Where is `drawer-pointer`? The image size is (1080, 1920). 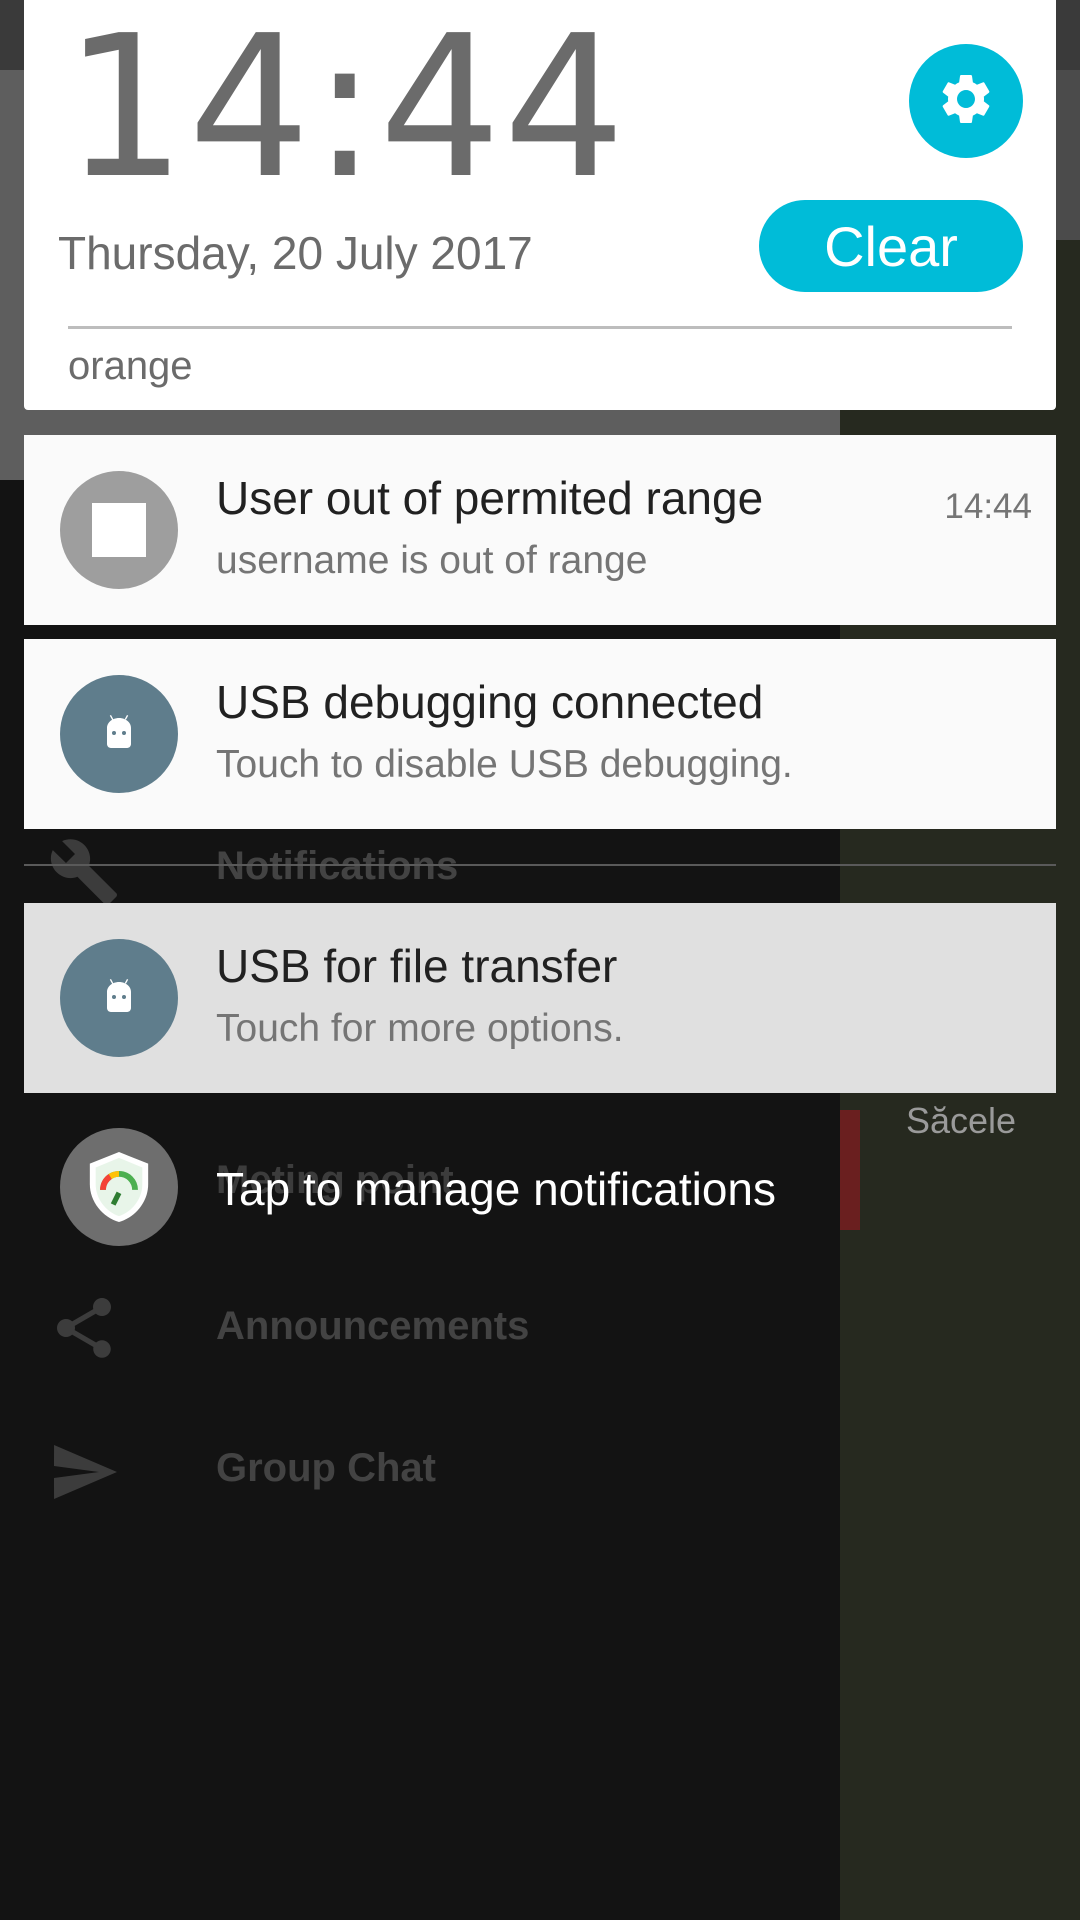 drawer-pointer is located at coordinates (450, 421).